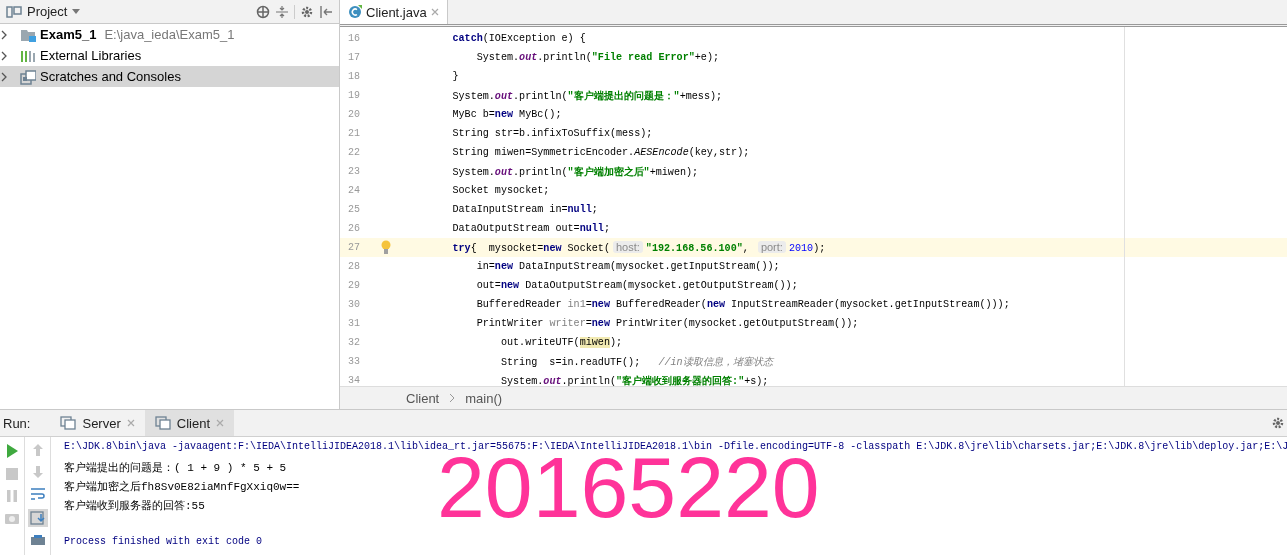 The width and height of the screenshot is (1287, 555). What do you see at coordinates (176, 468) in the screenshot?
I see `console-line: 客户端提出的问题是：( 1 + 9 ) * 5 + 5` at bounding box center [176, 468].